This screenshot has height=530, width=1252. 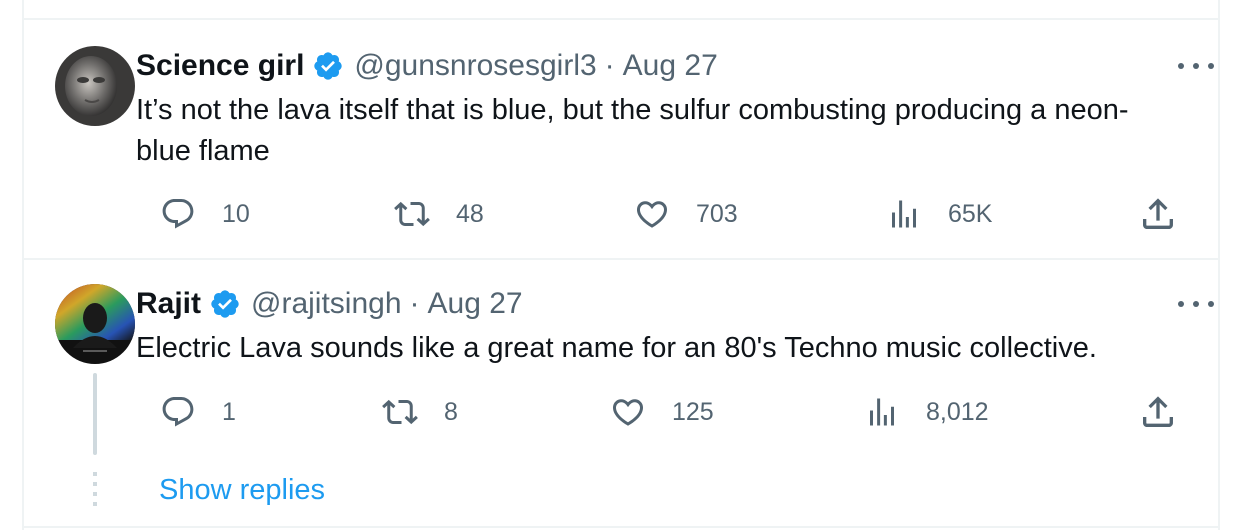 I want to click on like-count: 703, so click(x=717, y=213).